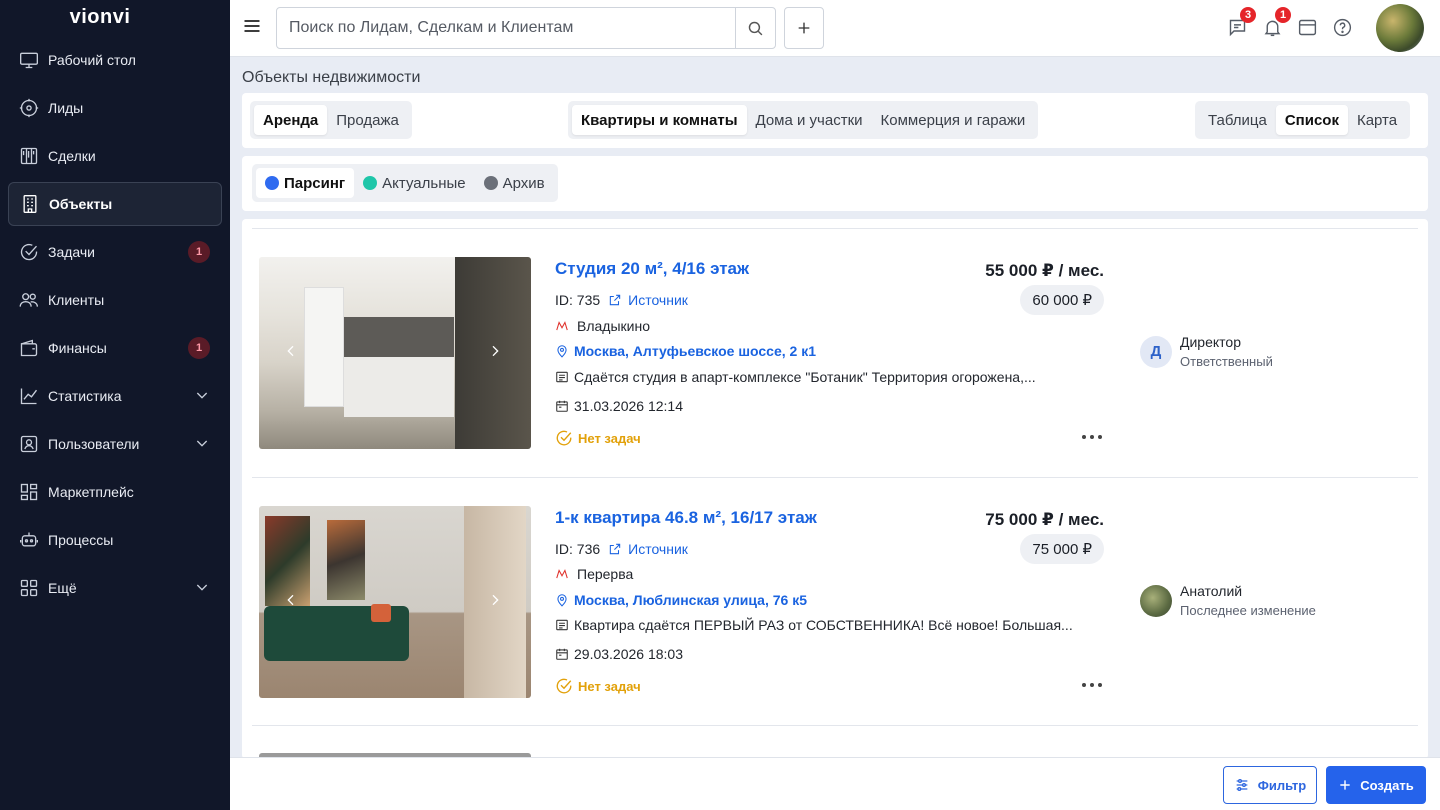 This screenshot has height=810, width=1440. I want to click on hamburger-menu-icon, so click(253, 27).